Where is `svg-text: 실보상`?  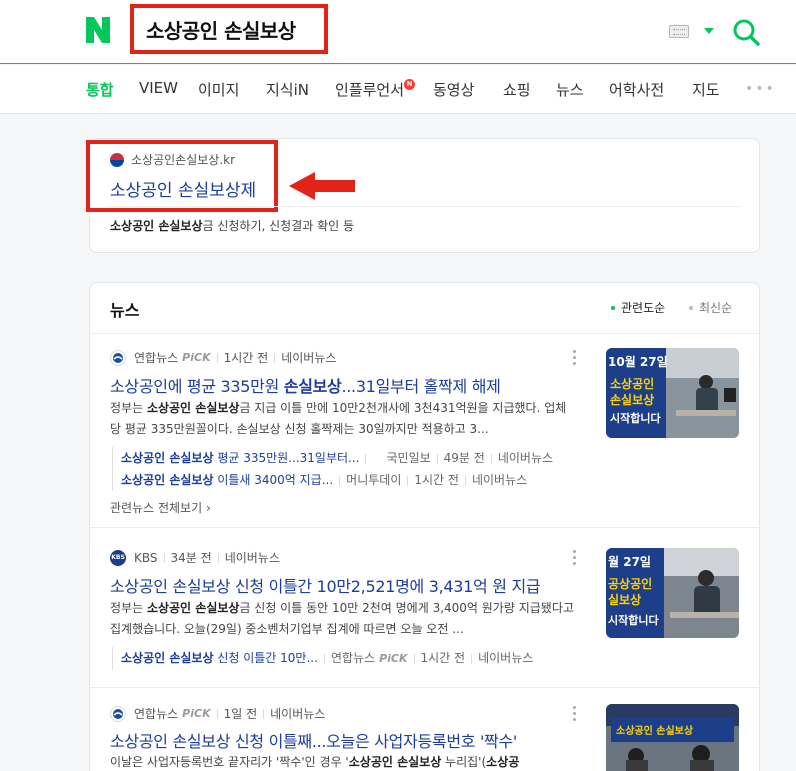 svg-text: 실보상 is located at coordinates (624, 599).